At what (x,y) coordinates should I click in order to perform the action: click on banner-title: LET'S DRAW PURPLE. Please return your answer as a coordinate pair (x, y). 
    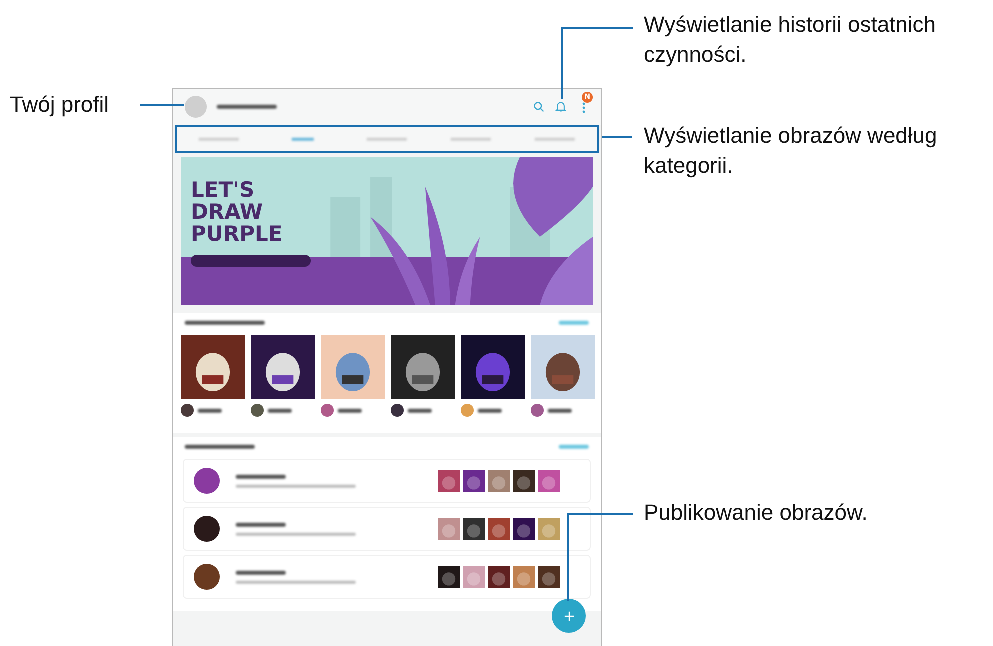
    Looking at the image, I should click on (237, 212).